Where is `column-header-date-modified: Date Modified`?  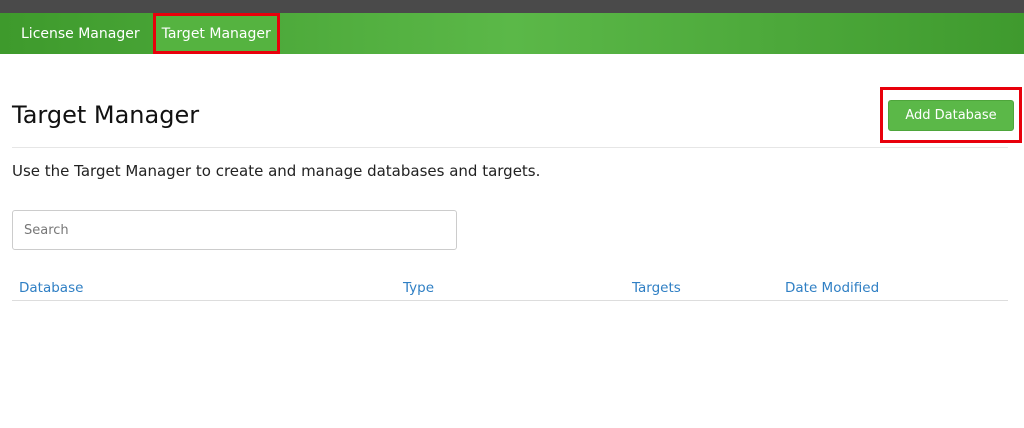 column-header-date-modified: Date Modified is located at coordinates (832, 288).